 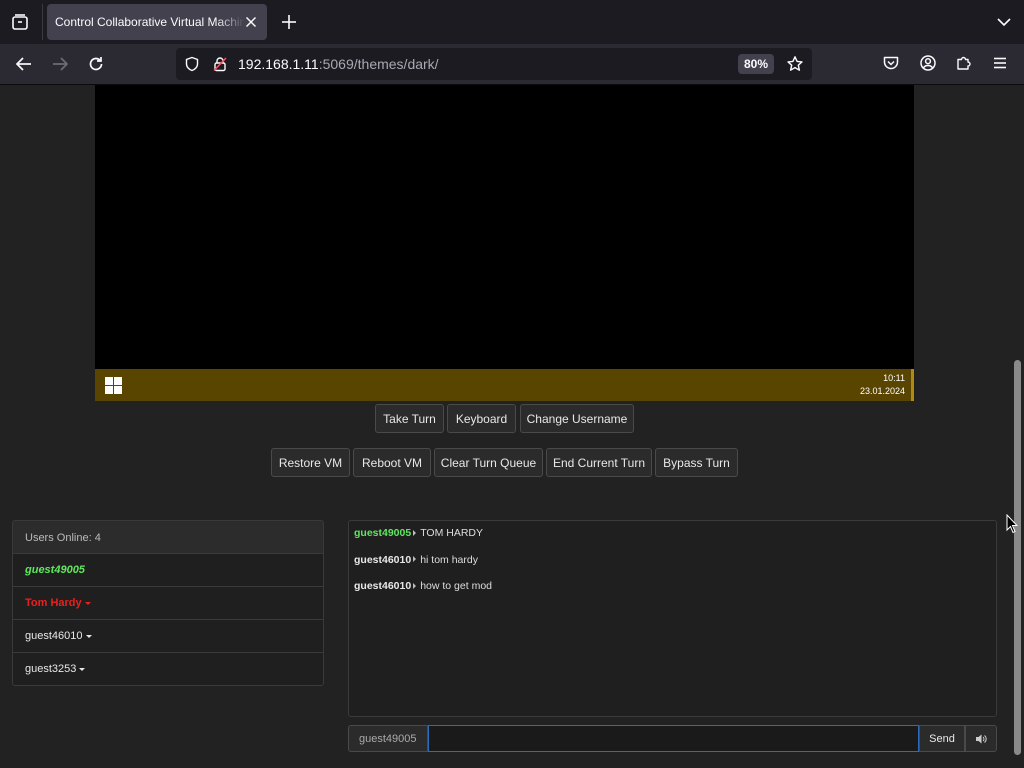 I want to click on volume-button, so click(x=981, y=738).